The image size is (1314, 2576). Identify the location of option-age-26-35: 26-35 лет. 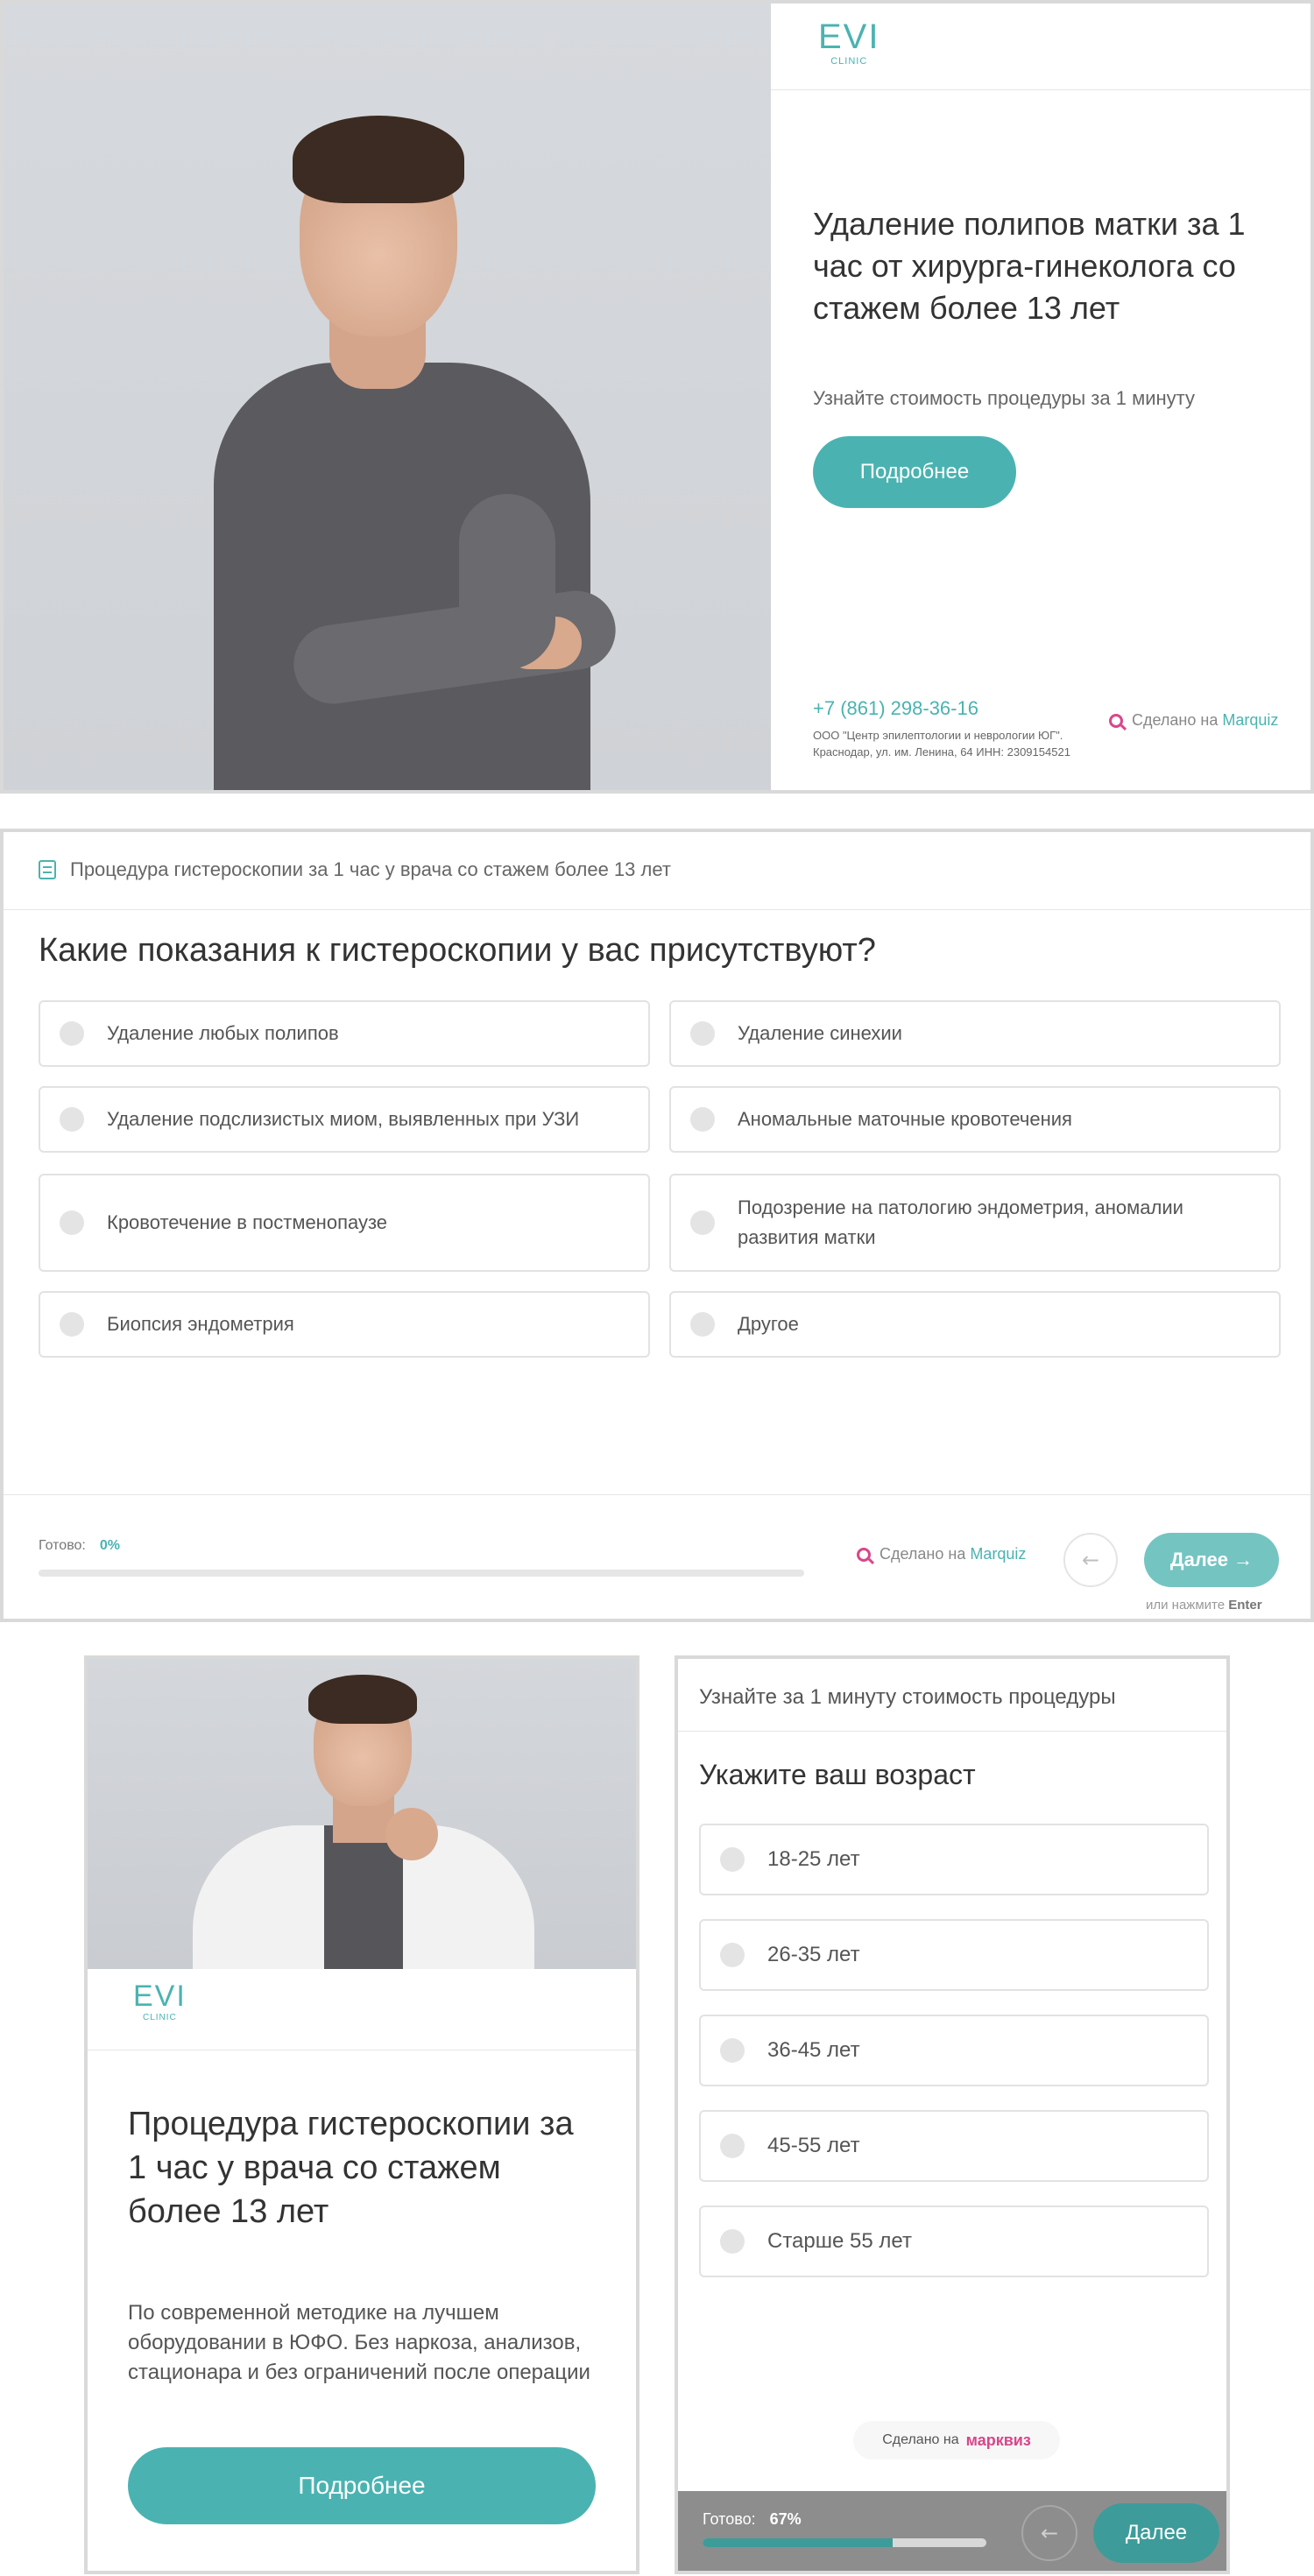
(954, 1955).